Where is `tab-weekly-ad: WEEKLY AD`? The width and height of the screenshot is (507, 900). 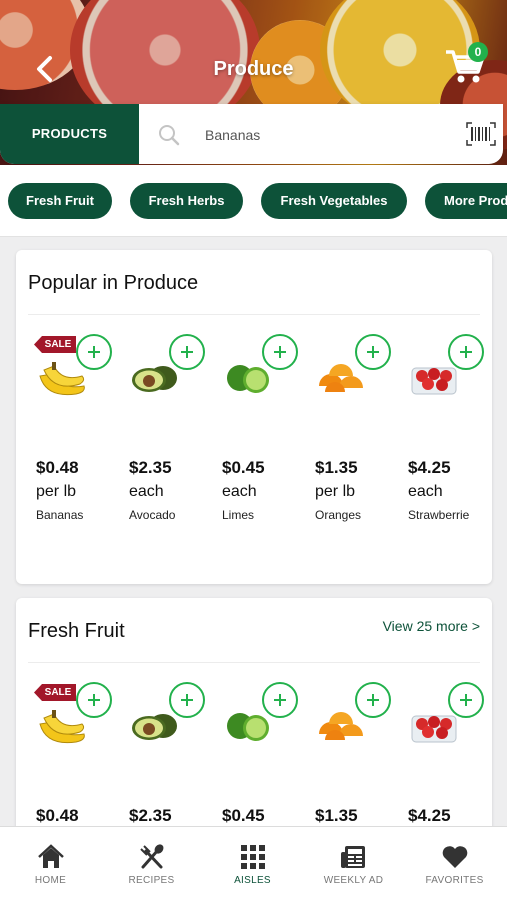 tab-weekly-ad: WEEKLY AD is located at coordinates (353, 863).